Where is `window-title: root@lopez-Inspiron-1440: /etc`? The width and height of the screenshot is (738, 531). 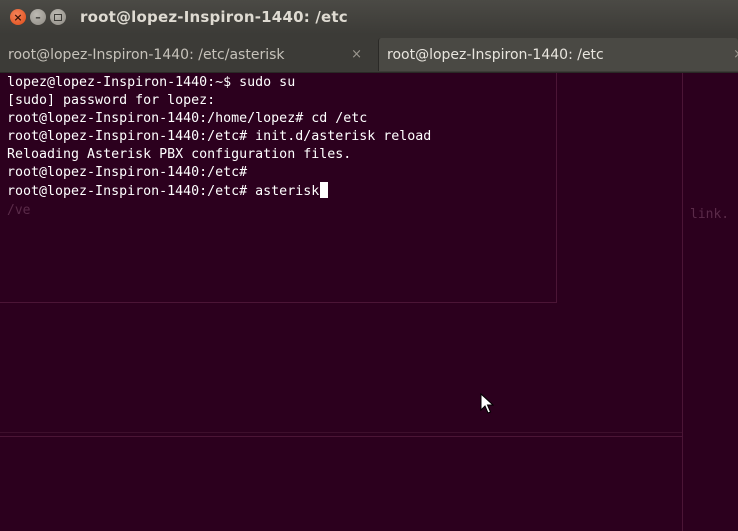
window-title: root@lopez-Inspiron-1440: /etc is located at coordinates (214, 17).